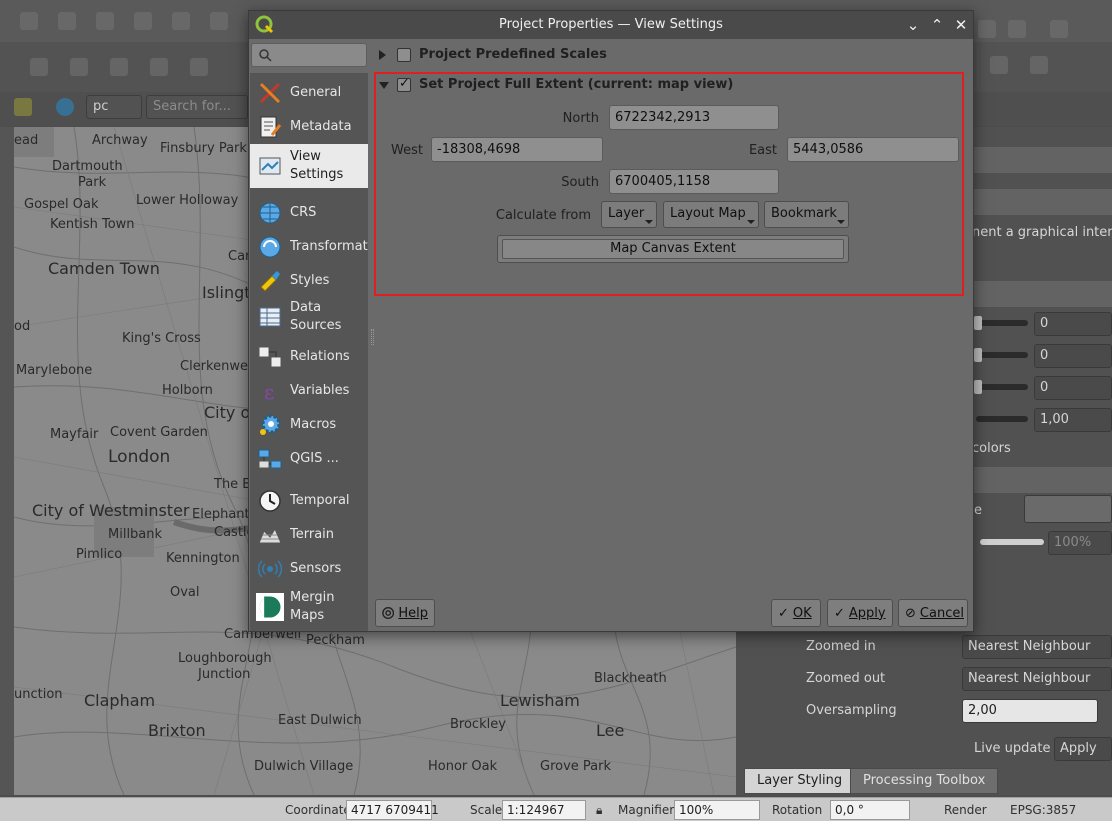  I want to click on locator-filter-combo: pc, so click(114, 107).